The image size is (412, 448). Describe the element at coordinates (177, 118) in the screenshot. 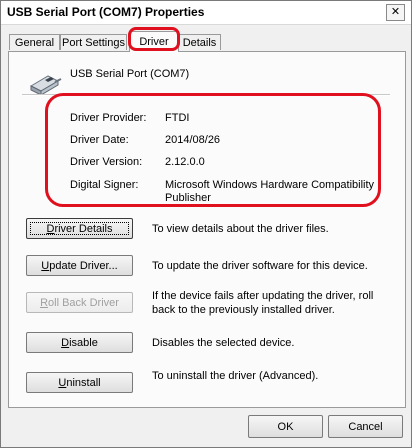

I see `driver-provider-value: FTDI` at that location.